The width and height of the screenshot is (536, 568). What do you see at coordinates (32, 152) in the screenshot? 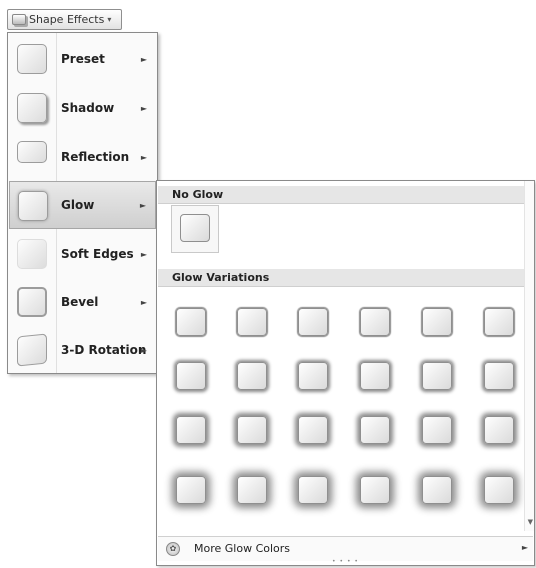
I see `reflection-icon` at bounding box center [32, 152].